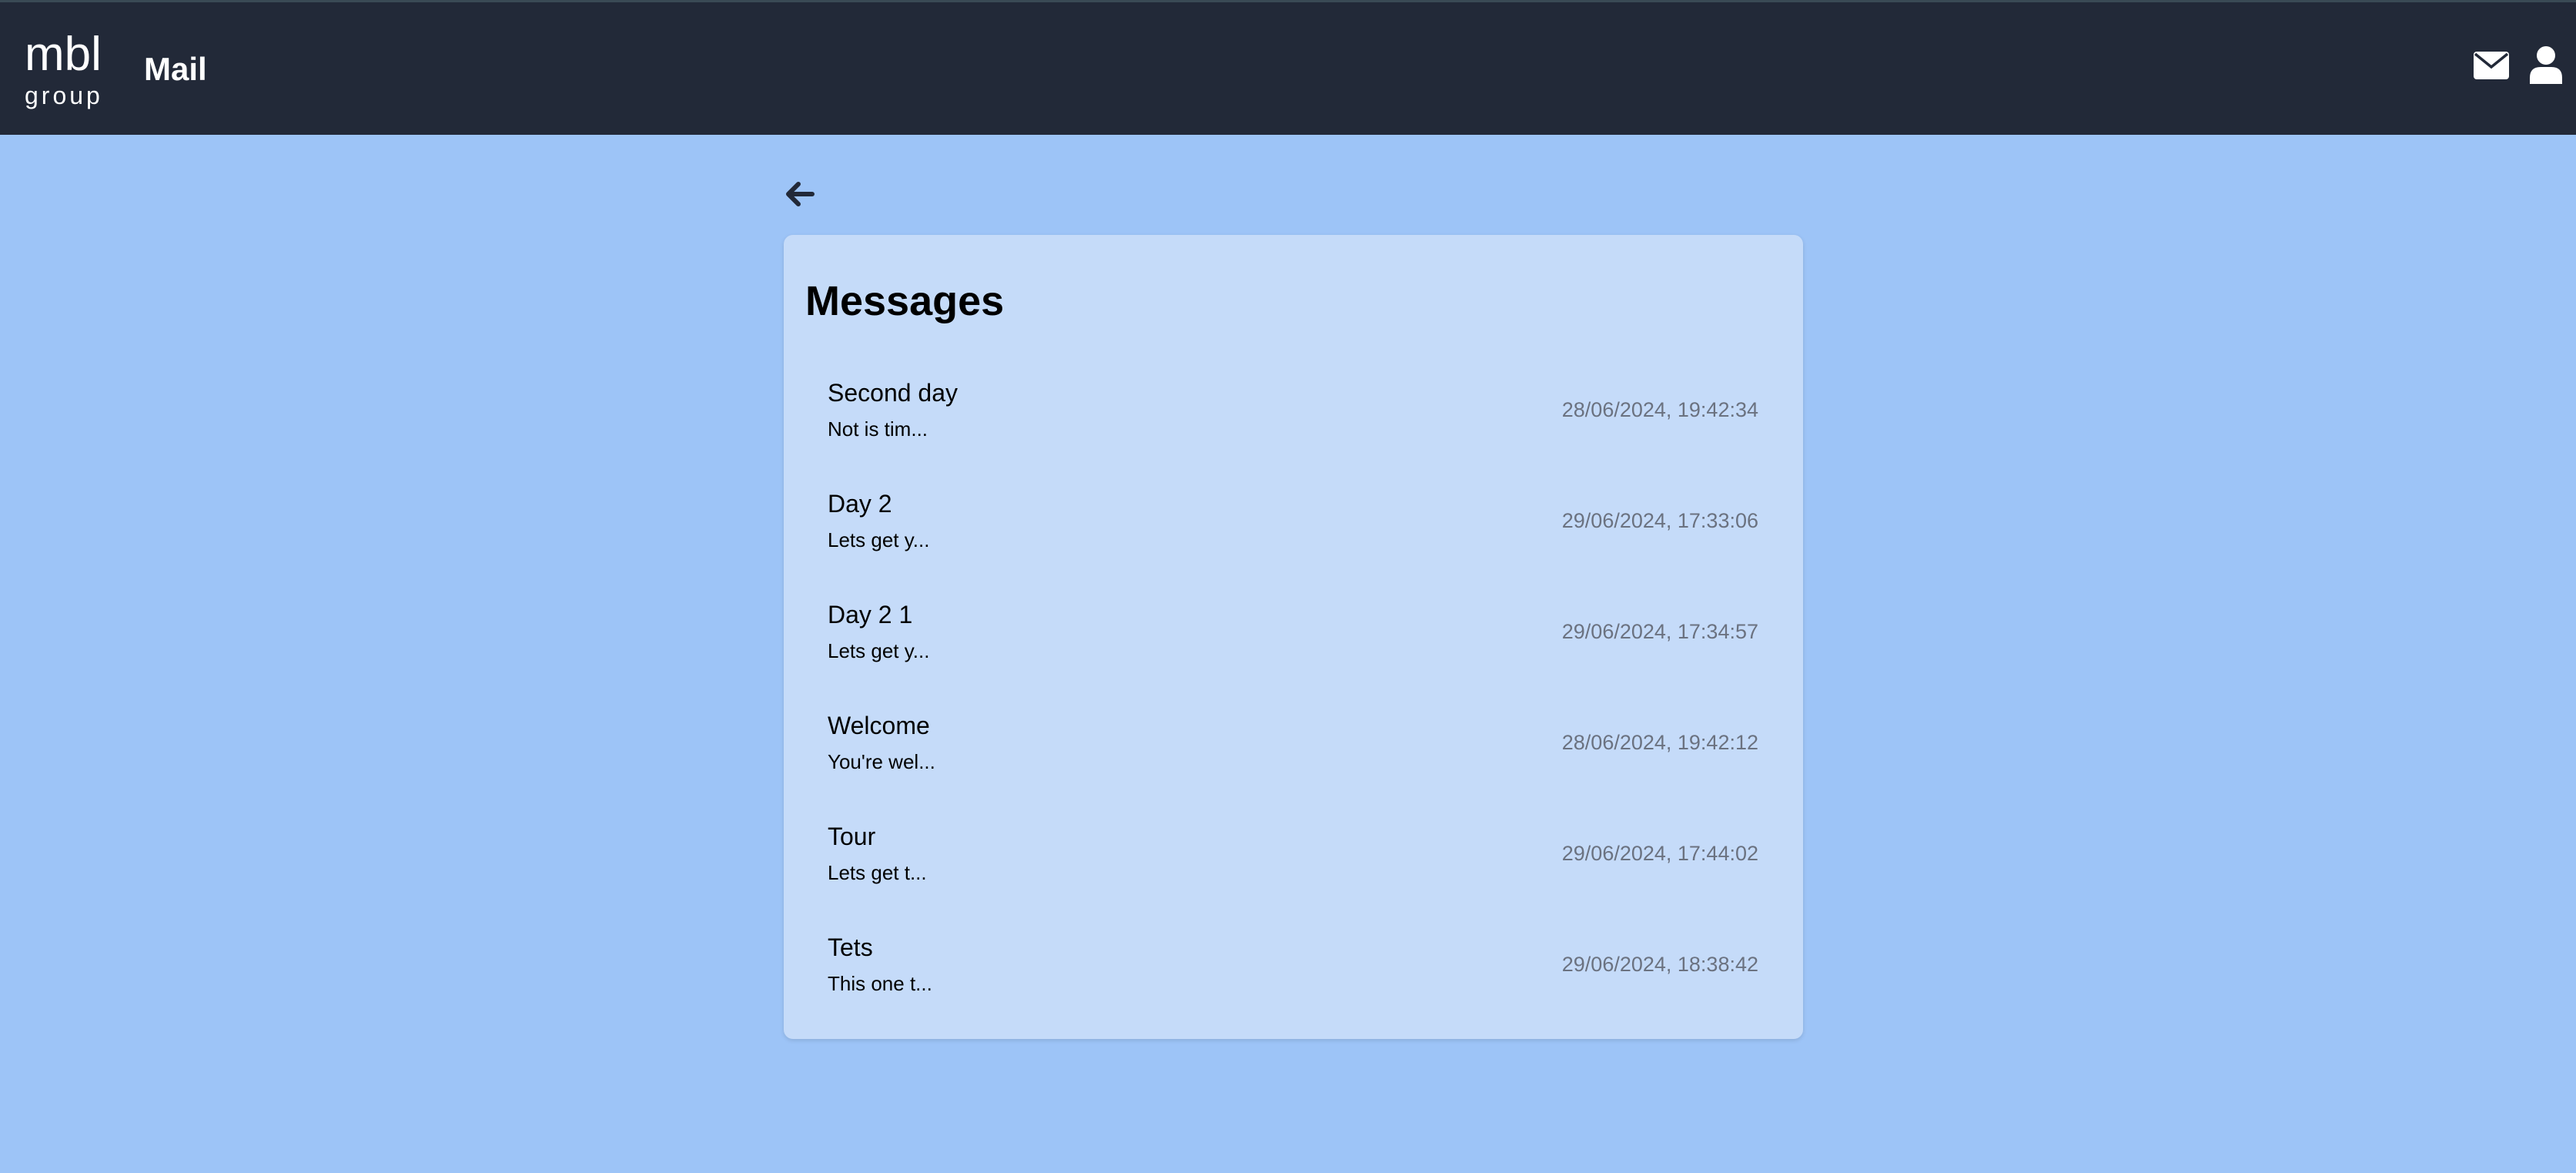 This screenshot has width=2576, height=1173. Describe the element at coordinates (64, 54) in the screenshot. I see `svg-text: mbl` at that location.